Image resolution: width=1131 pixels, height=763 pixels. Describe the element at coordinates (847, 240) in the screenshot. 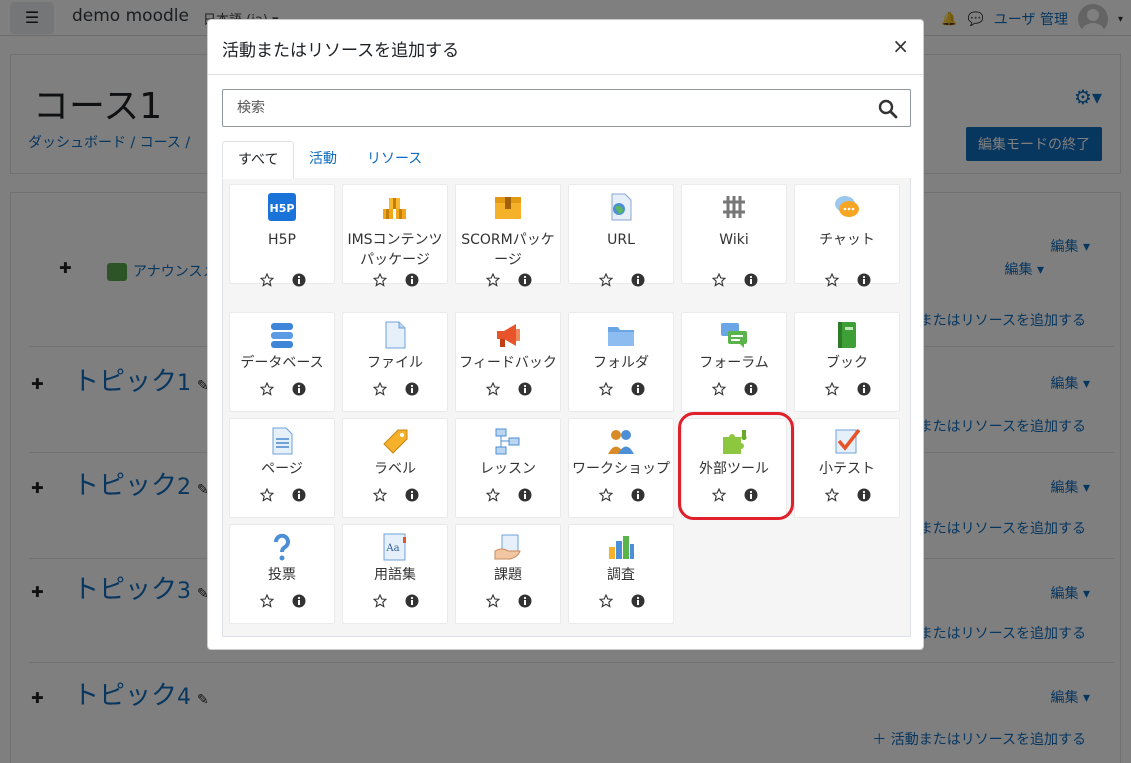

I see `activity-name: チャット` at that location.